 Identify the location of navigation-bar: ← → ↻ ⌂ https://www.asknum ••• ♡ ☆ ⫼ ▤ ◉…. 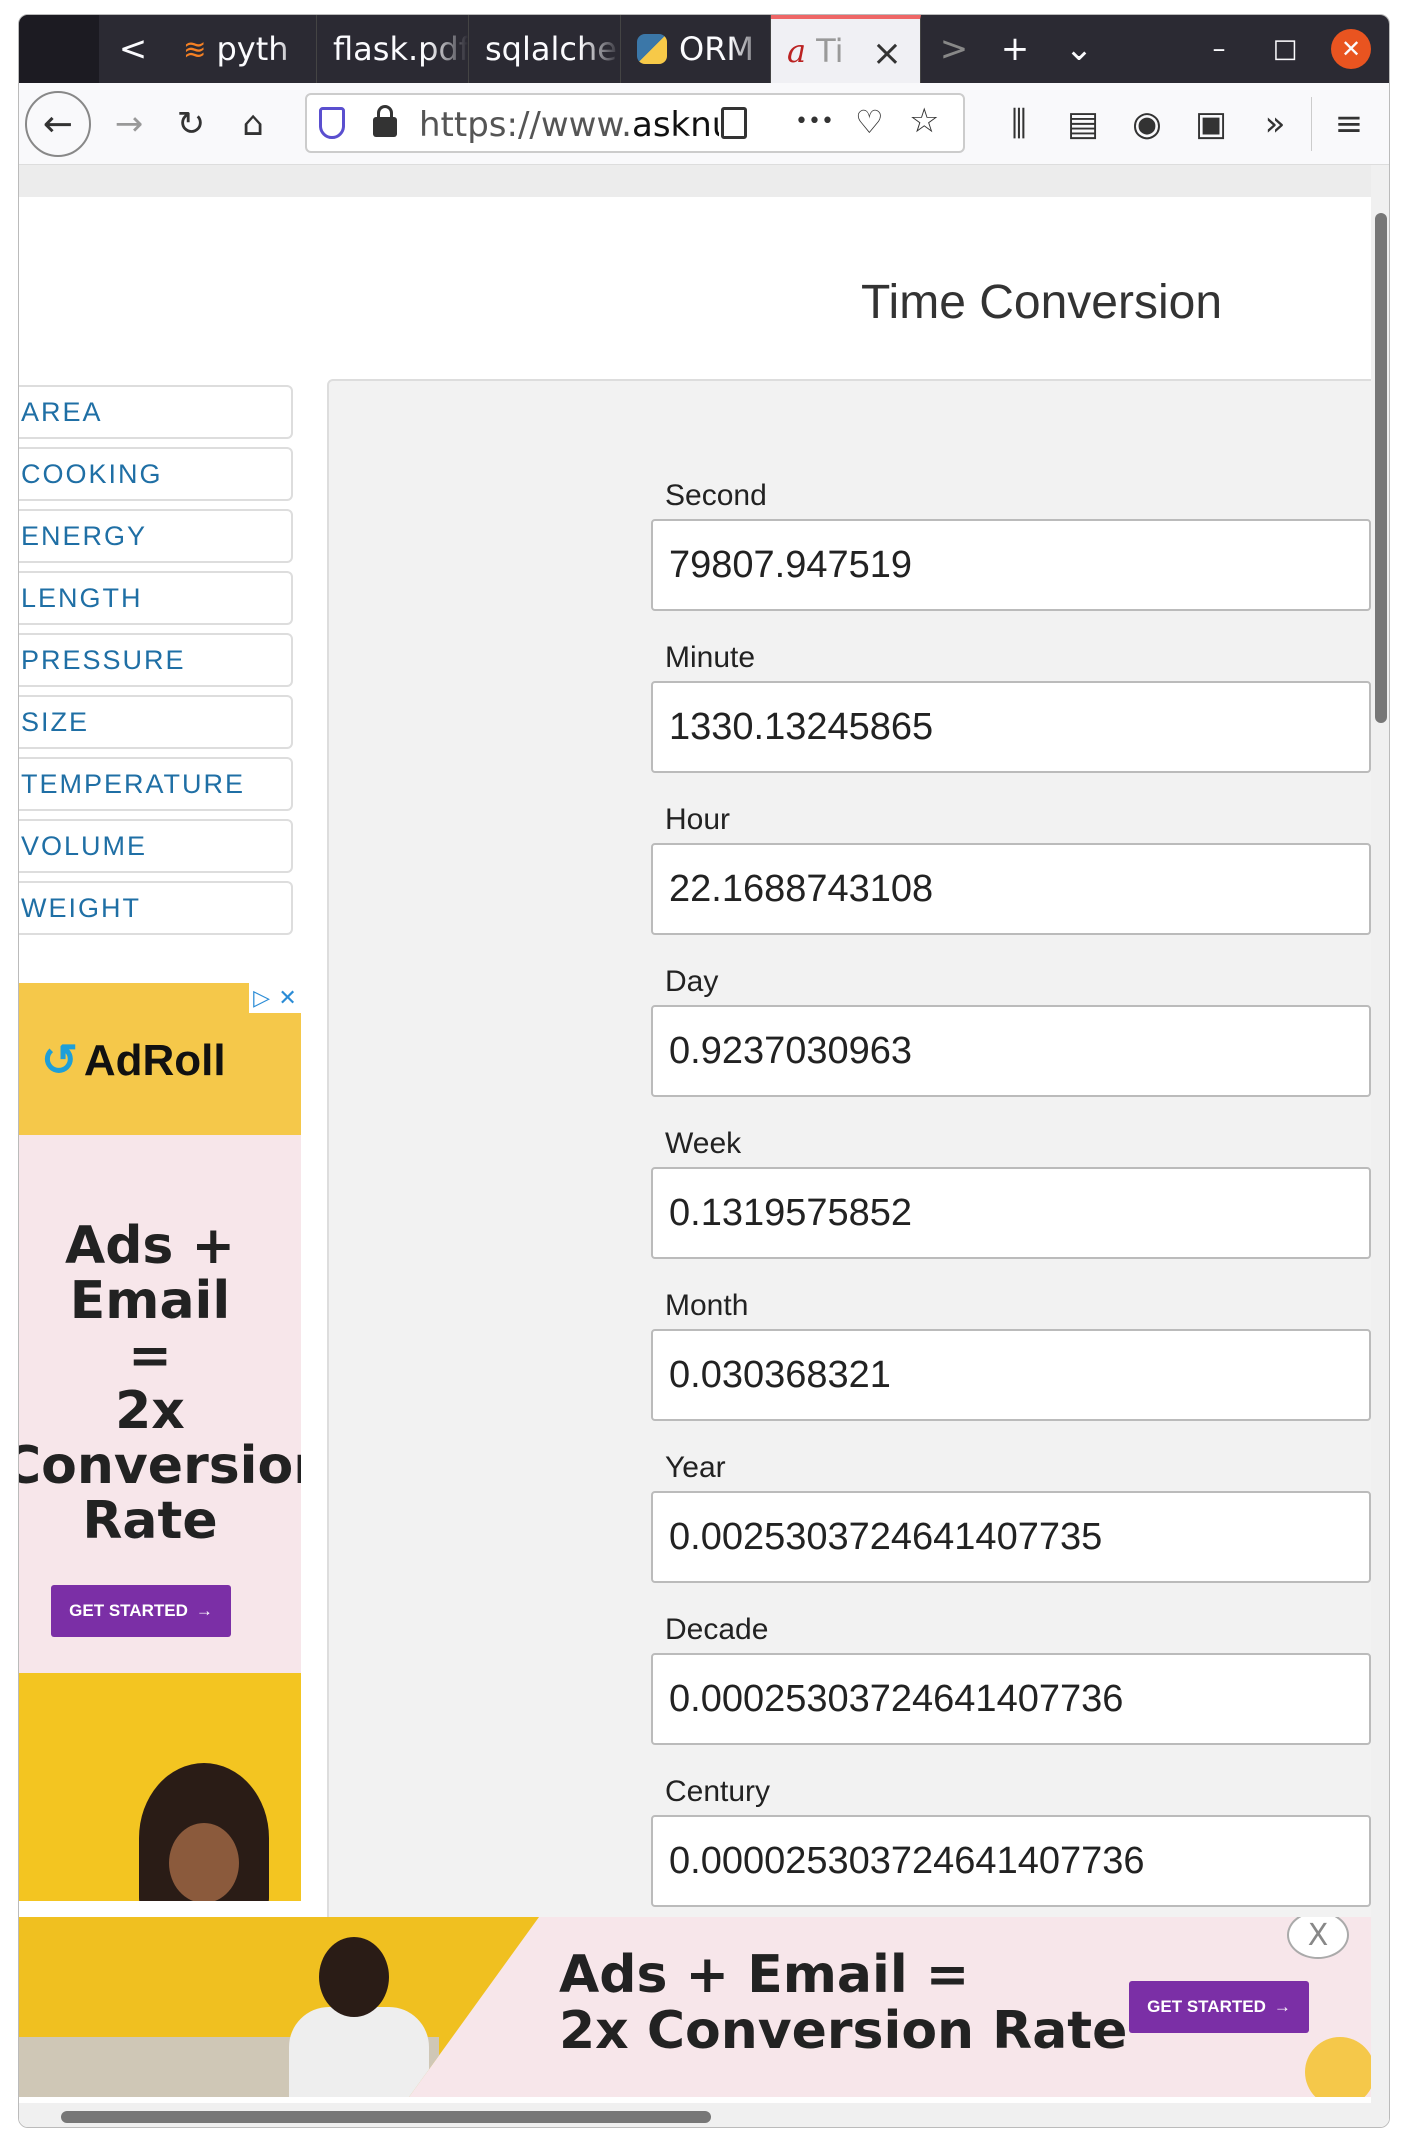
(704, 124).